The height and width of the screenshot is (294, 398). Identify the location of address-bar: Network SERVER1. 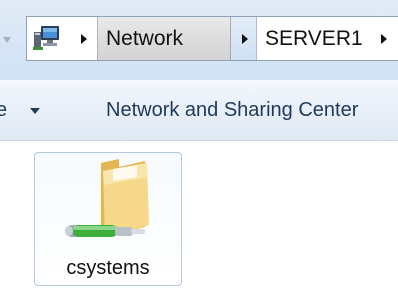
(212, 38).